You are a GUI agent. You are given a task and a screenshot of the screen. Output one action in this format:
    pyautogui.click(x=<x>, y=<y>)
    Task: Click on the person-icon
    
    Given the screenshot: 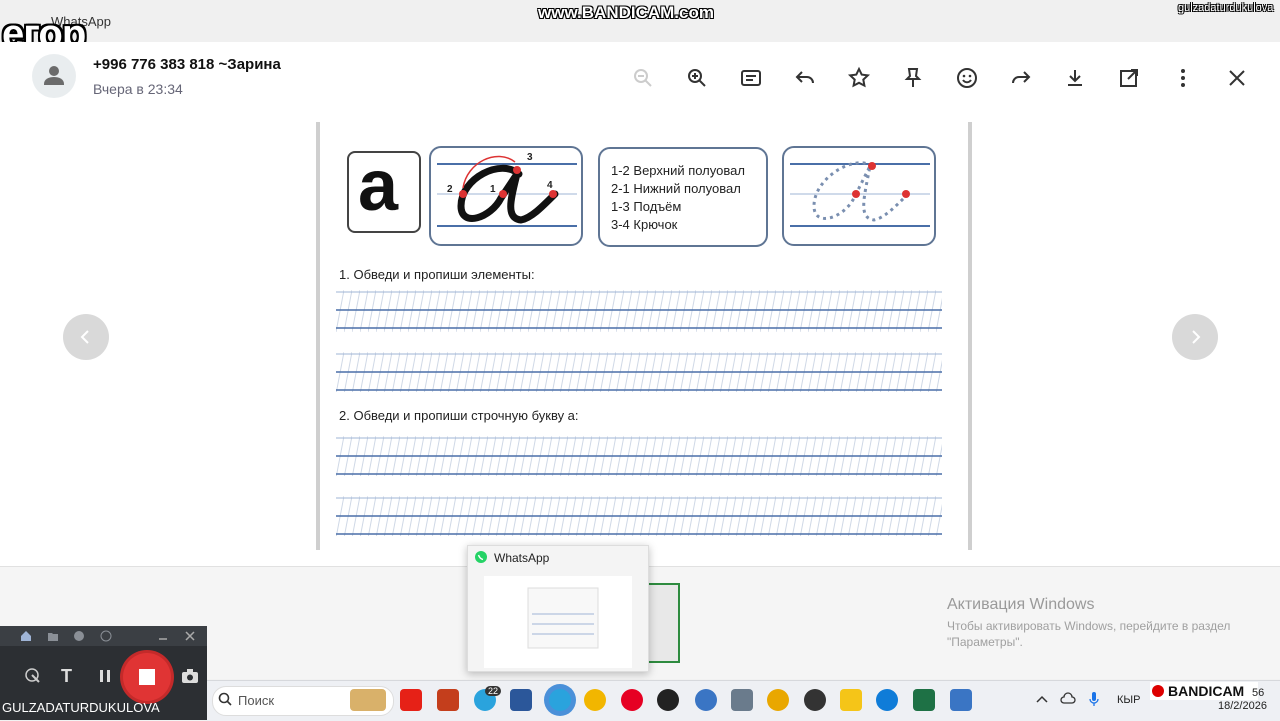 What is the action you would take?
    pyautogui.click(x=54, y=75)
    